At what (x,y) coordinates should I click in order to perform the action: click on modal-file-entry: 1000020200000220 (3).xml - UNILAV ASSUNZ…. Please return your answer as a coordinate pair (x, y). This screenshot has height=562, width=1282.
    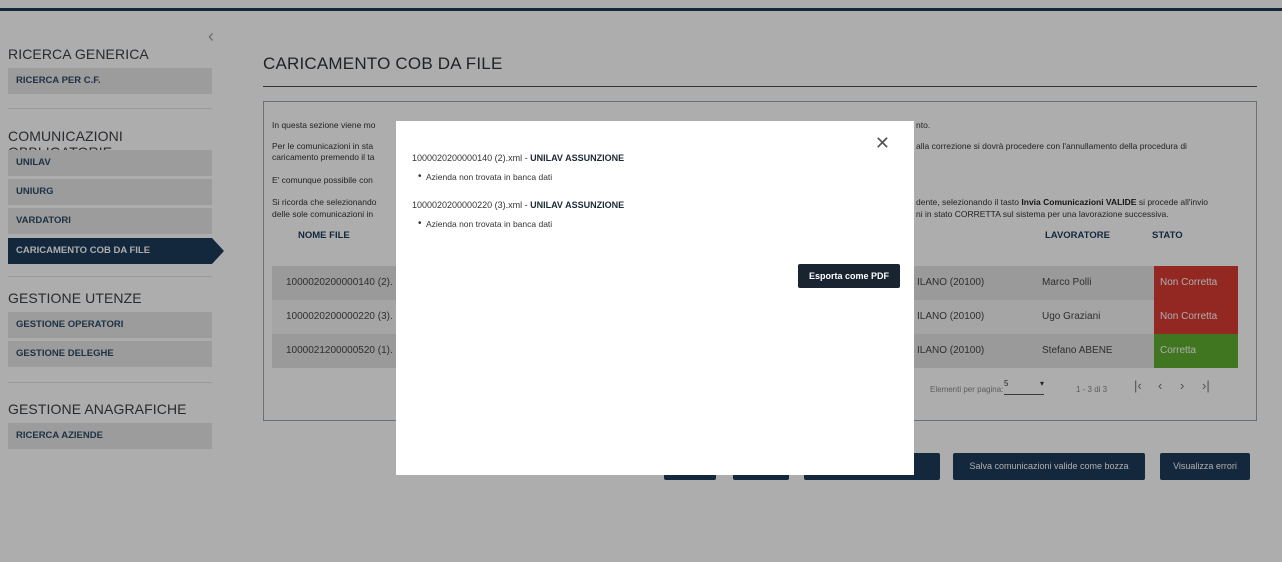
    Looking at the image, I should click on (518, 205).